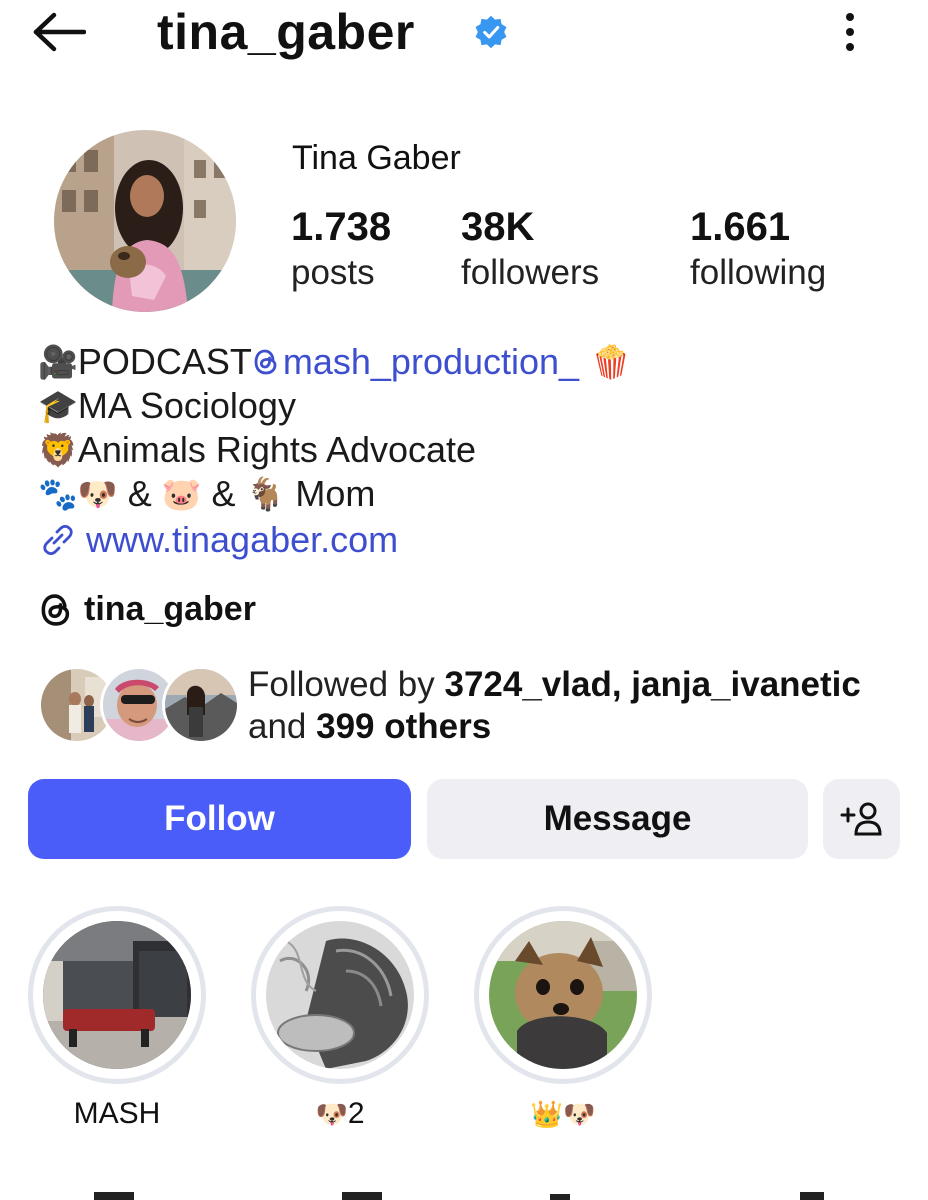 The height and width of the screenshot is (1200, 928). What do you see at coordinates (164, 361) in the screenshot?
I see `bio-podcast-text: PODCAST` at bounding box center [164, 361].